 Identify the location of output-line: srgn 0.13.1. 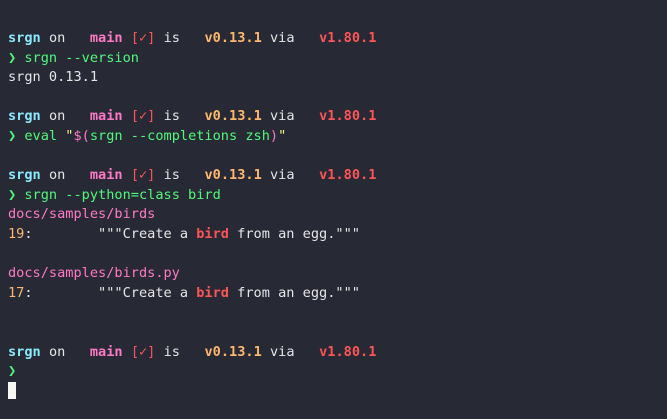
(337, 78).